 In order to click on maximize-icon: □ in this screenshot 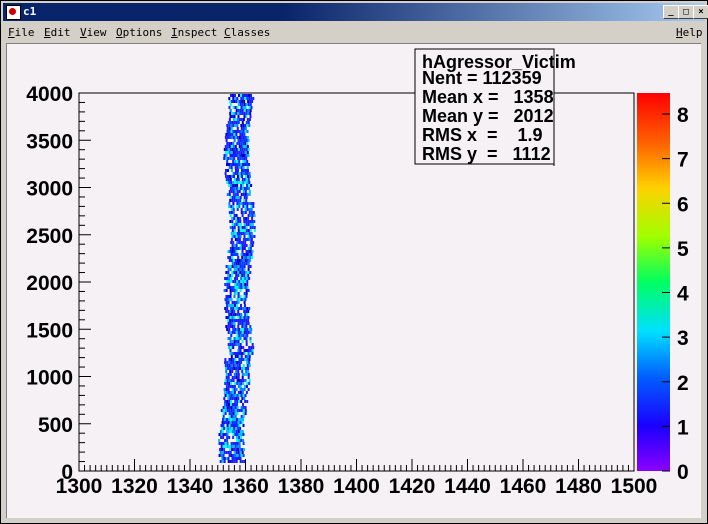, I will do `click(686, 12)`.